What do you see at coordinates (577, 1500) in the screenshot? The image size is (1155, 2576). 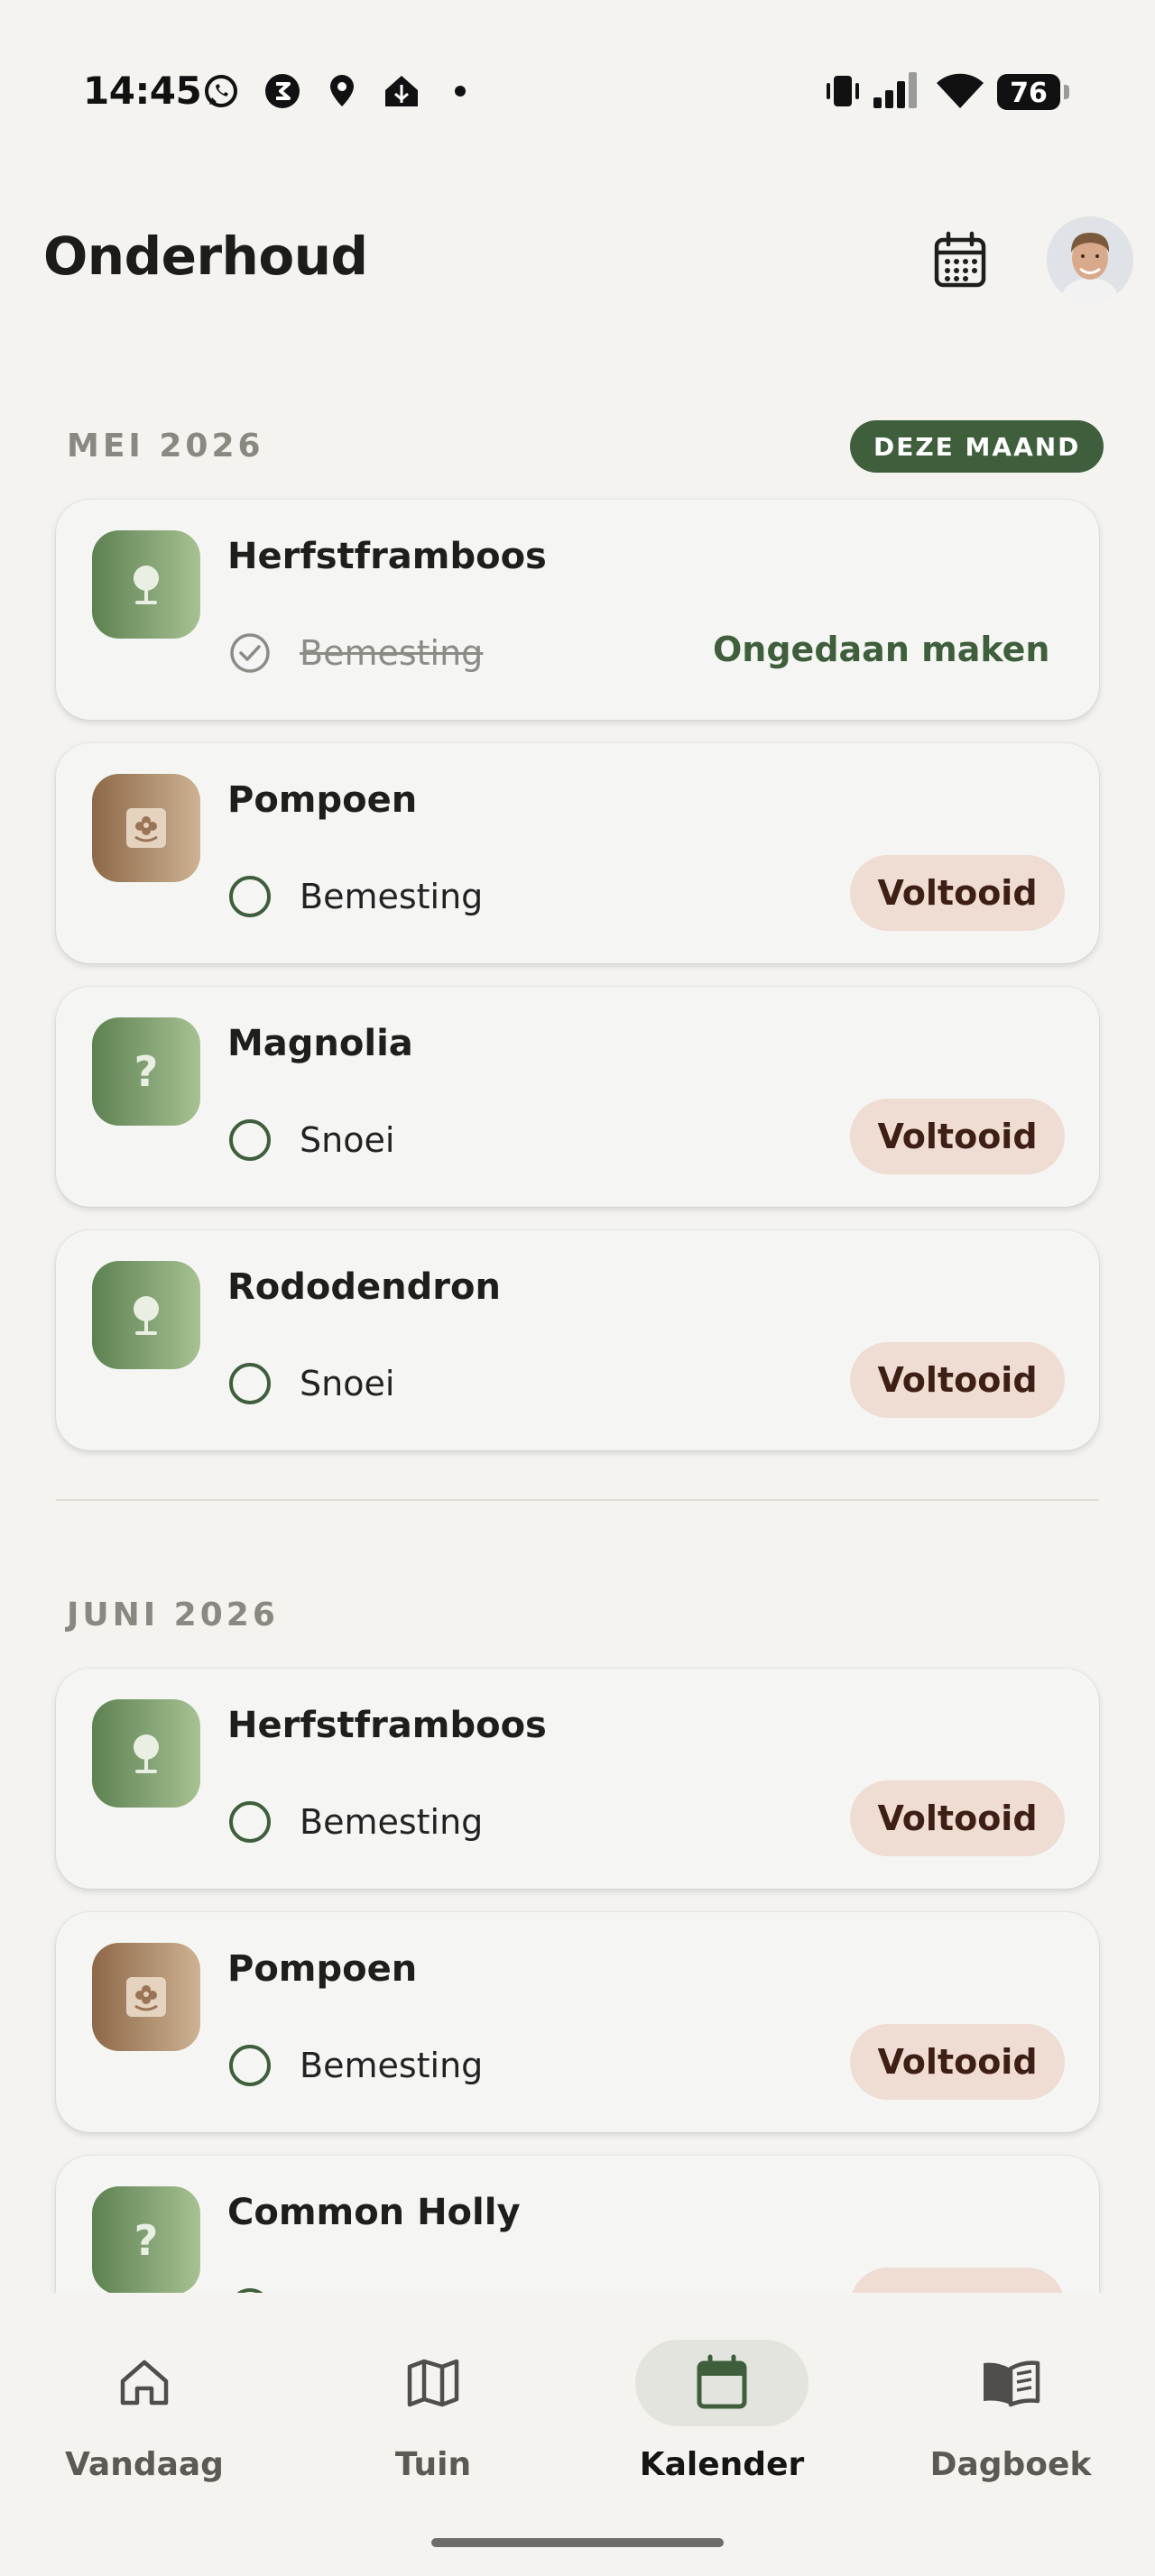 I see `section-divider` at bounding box center [577, 1500].